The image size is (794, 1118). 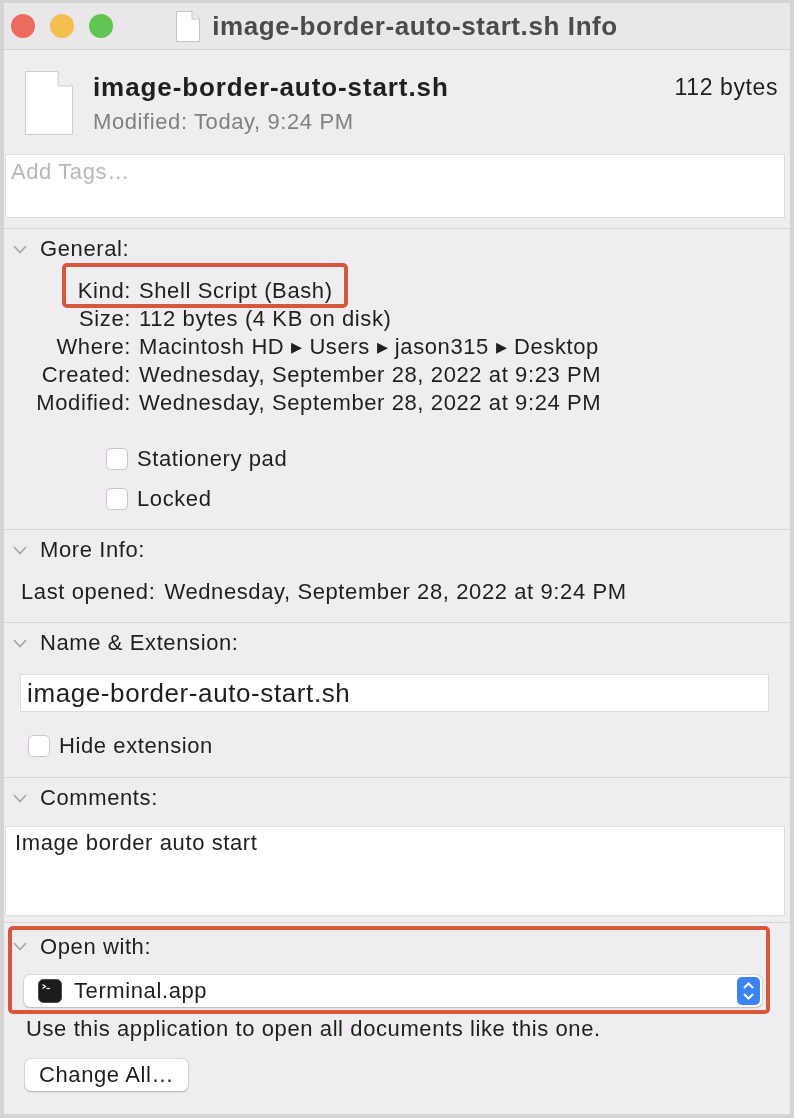 I want to click on modified-date: Modified: Today, 9:24 PM, so click(x=224, y=122).